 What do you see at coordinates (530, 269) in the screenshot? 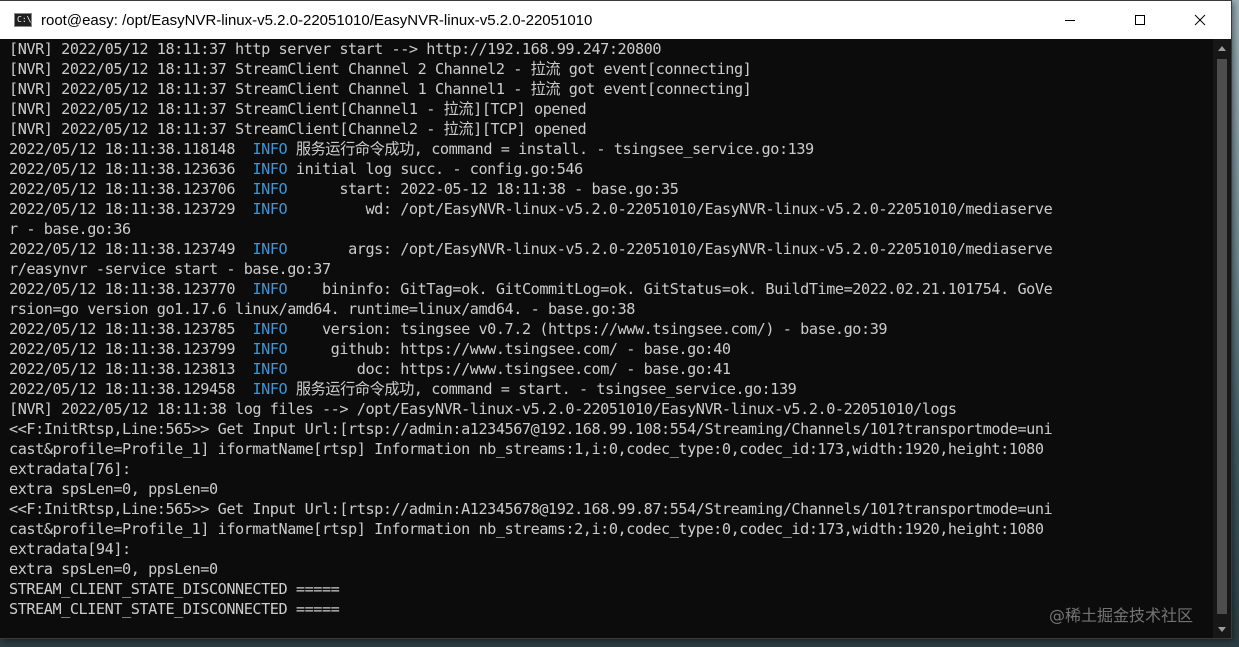
I see `terminal-line: r/easynvr -service start - base.go:37` at bounding box center [530, 269].